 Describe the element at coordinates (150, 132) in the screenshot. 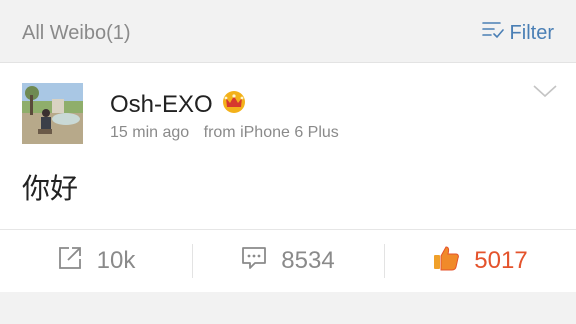

I see `post-time: 15 min ago` at that location.